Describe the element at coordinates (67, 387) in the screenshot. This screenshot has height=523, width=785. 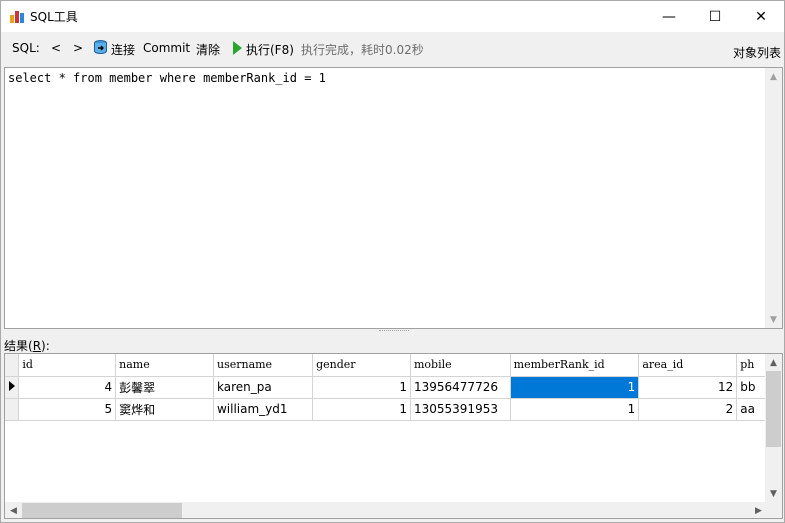
I see `table-cell: 4` at that location.